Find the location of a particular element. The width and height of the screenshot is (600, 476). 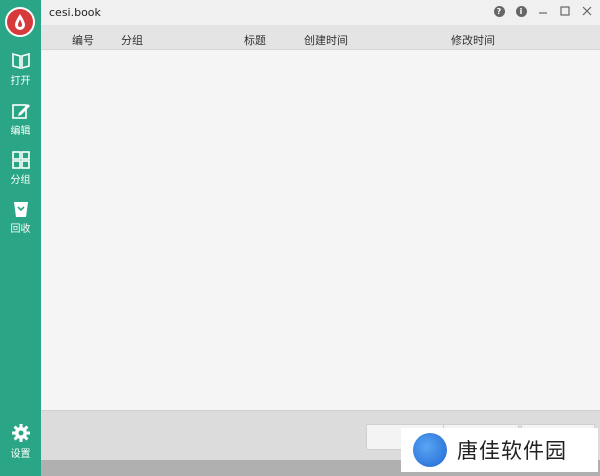

sidebar-item-recycle: 回收 is located at coordinates (20, 217).